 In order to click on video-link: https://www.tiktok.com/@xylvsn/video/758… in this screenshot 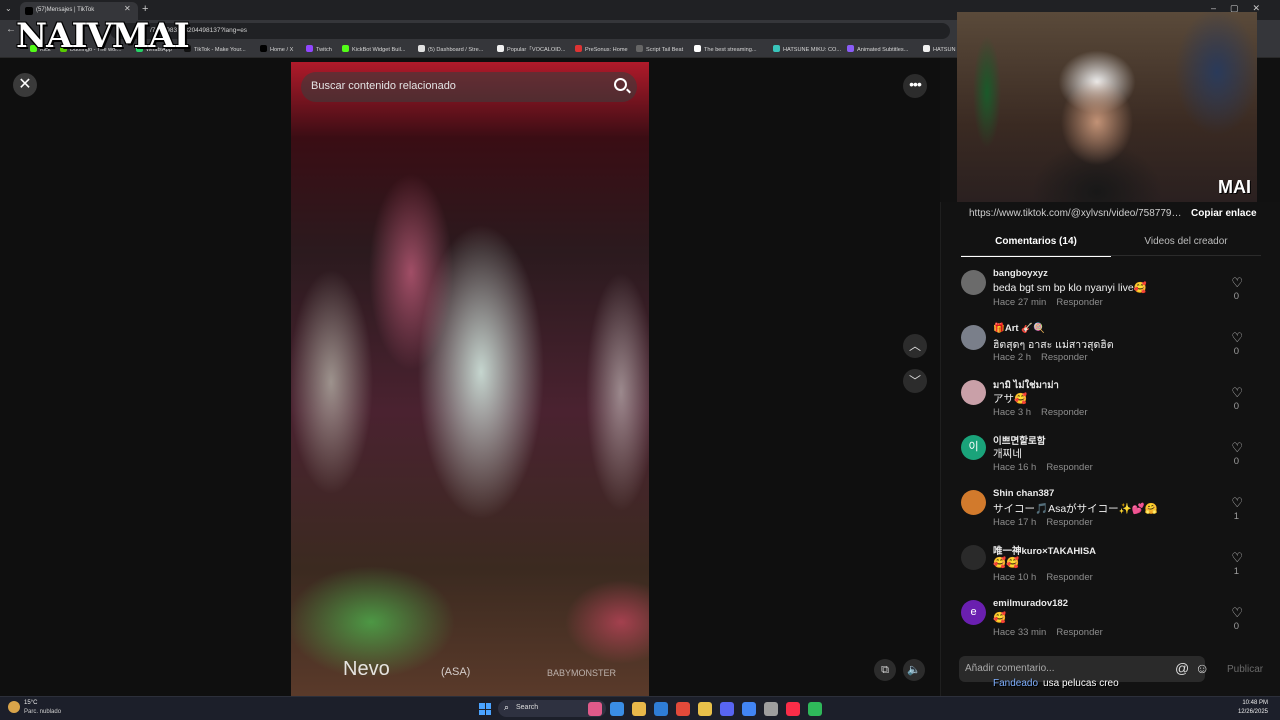, I will do `click(1076, 213)`.